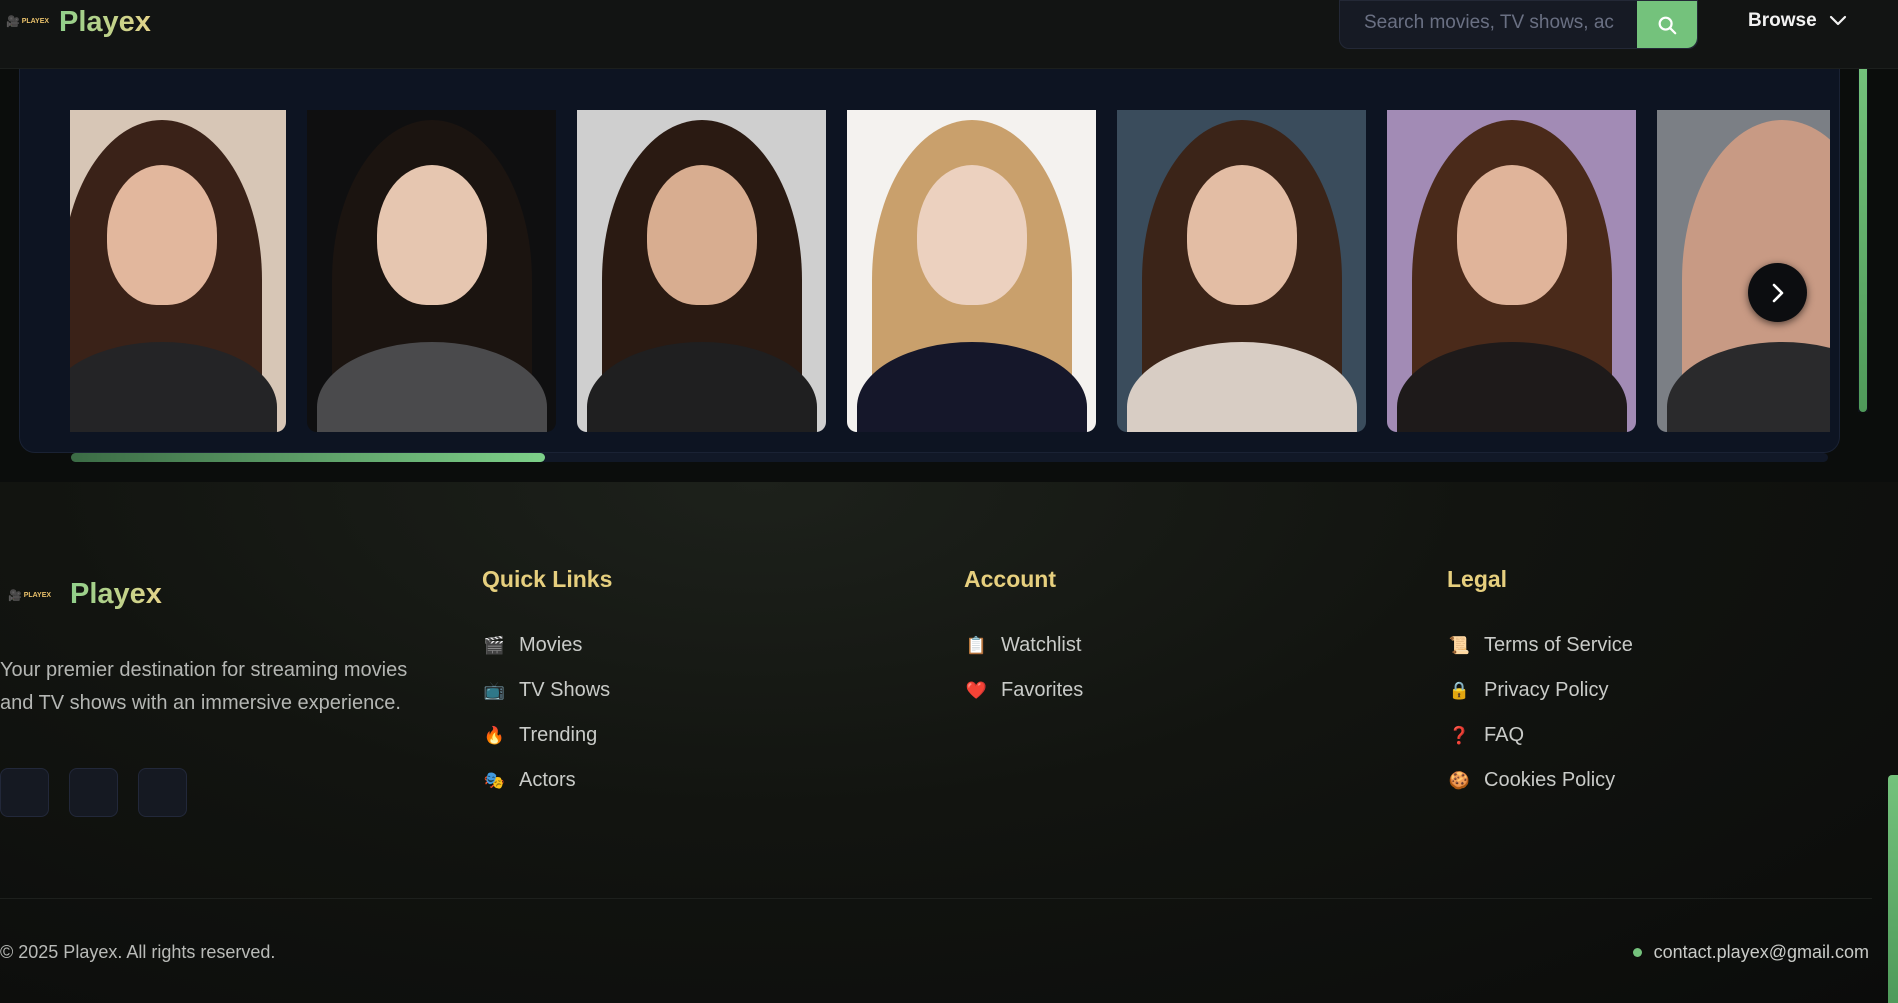 The width and height of the screenshot is (1898, 1003). What do you see at coordinates (1637, 952) in the screenshot?
I see `status-dot-icon` at bounding box center [1637, 952].